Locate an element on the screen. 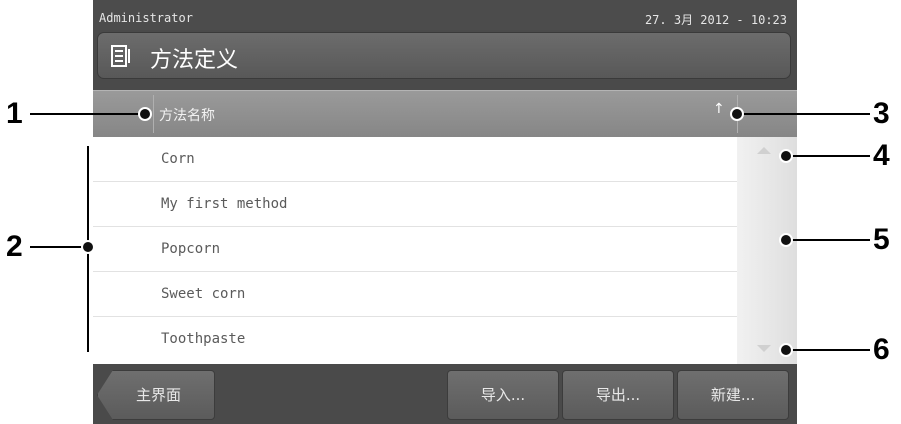 Image resolution: width=901 pixels, height=424 pixels. list-item: Popcorn is located at coordinates (415, 249).